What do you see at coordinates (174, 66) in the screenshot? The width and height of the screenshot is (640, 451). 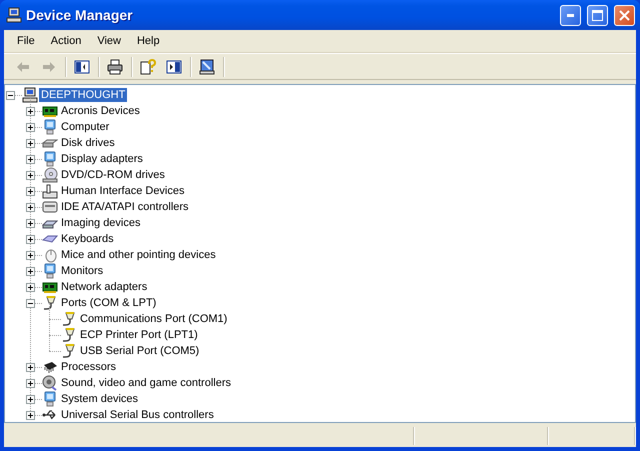 I see `pane-icon` at bounding box center [174, 66].